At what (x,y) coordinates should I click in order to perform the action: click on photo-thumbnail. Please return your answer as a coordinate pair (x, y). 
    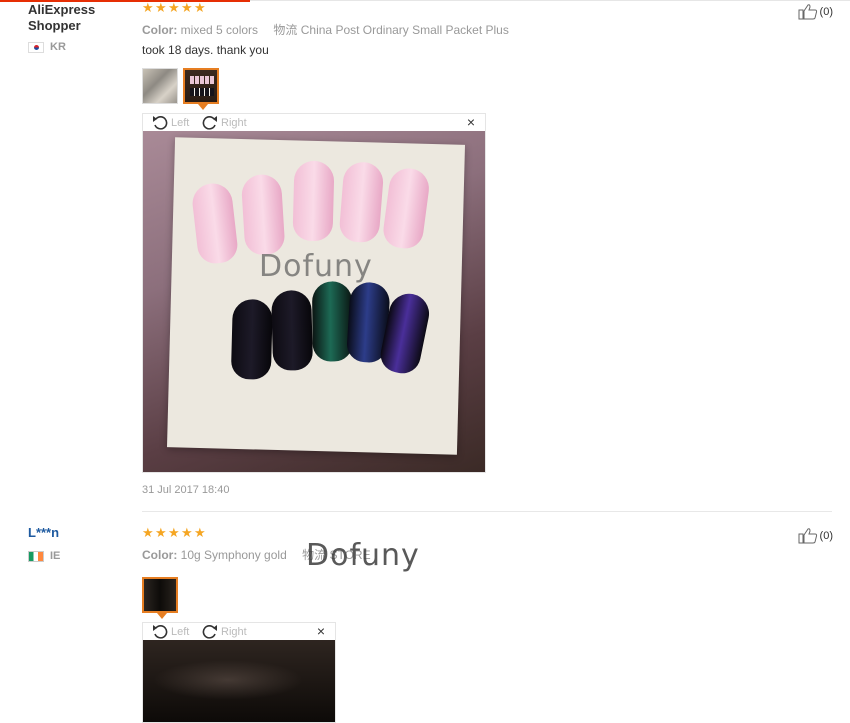
    Looking at the image, I should click on (160, 86).